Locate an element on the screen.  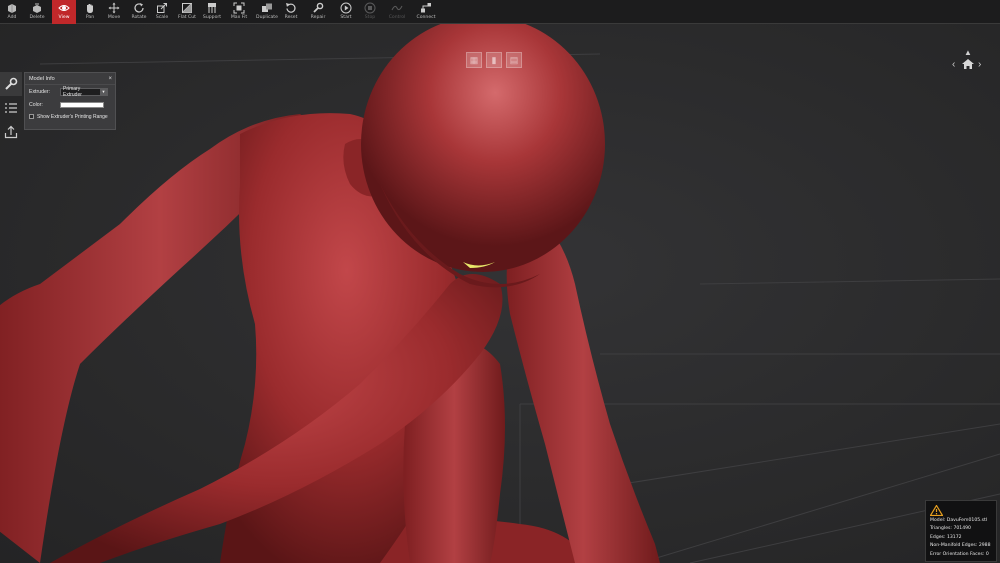
view-button: View is located at coordinates (64, 12).